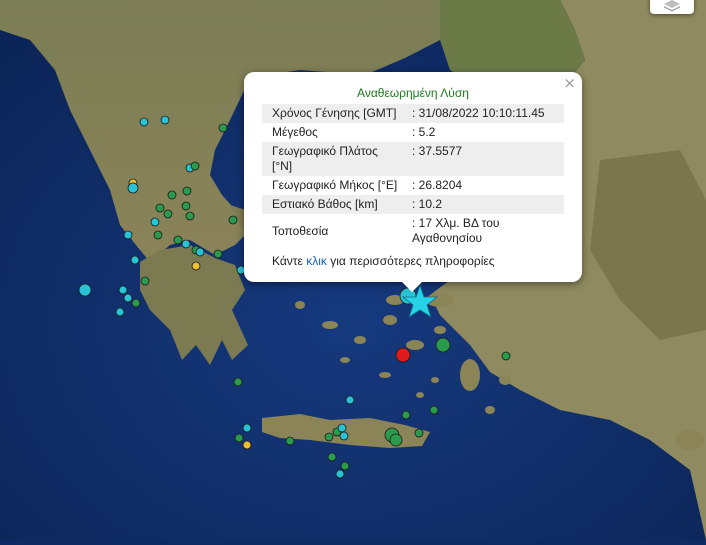 The height and width of the screenshot is (545, 706). Describe the element at coordinates (335, 185) in the screenshot. I see `field-label: Γεωγραφικό Μήκος [°E]` at that location.